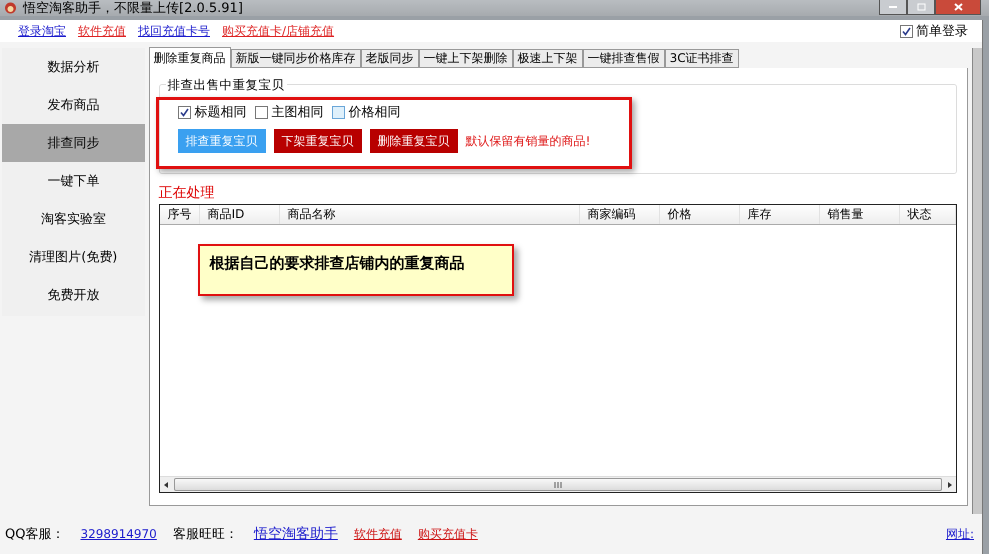 This screenshot has height=554, width=989. What do you see at coordinates (620, 214) in the screenshot?
I see `column-header: 商家编码` at bounding box center [620, 214].